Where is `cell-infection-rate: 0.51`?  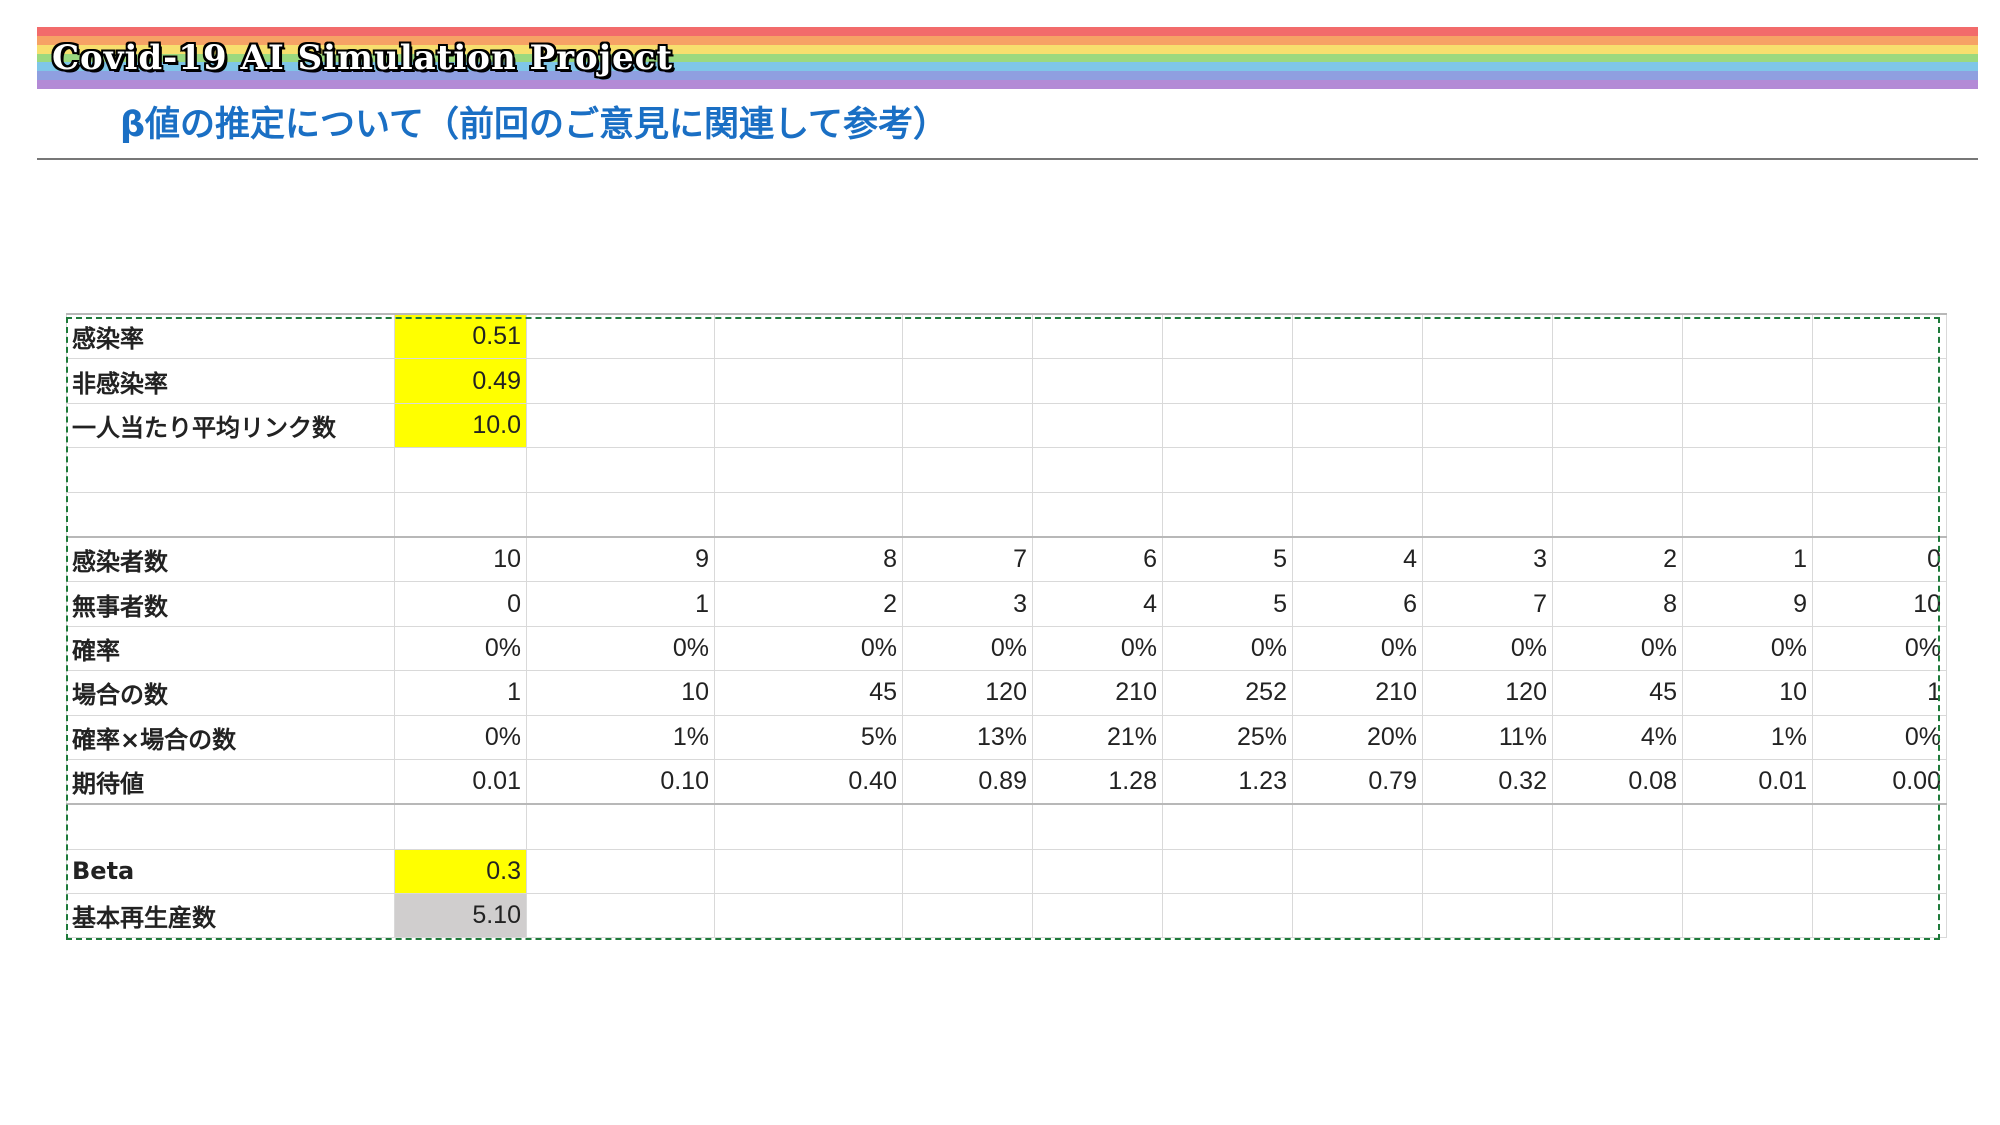
cell-infection-rate: 0.51 is located at coordinates (460, 336).